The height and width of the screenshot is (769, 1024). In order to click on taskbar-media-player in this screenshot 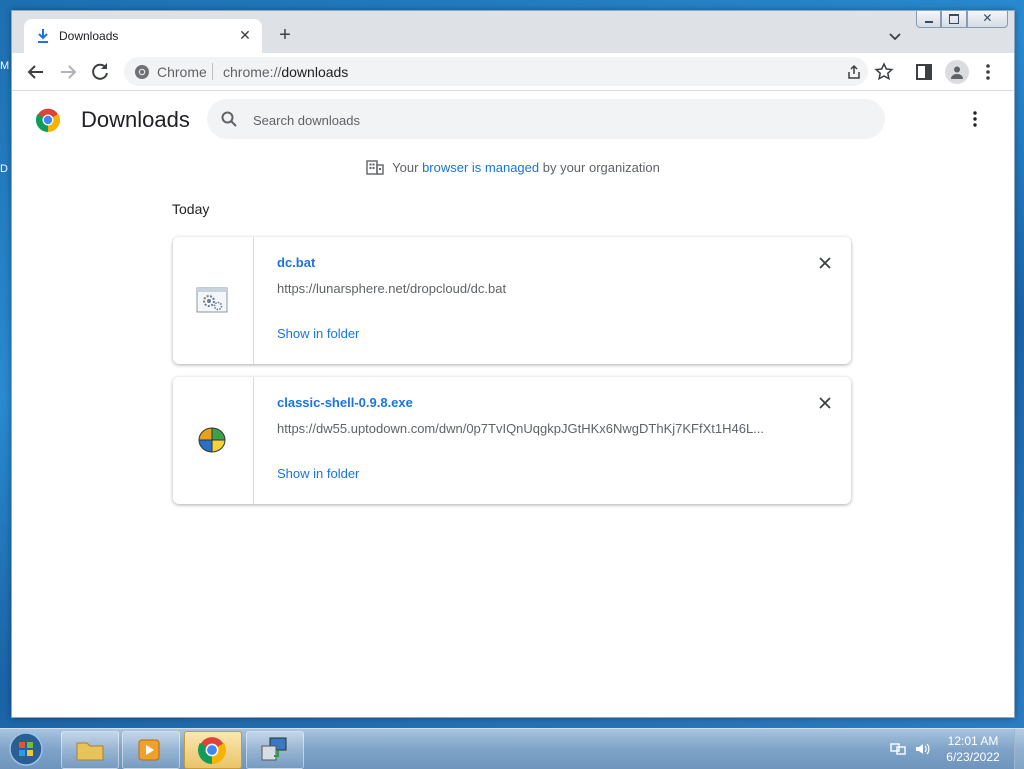, I will do `click(151, 750)`.